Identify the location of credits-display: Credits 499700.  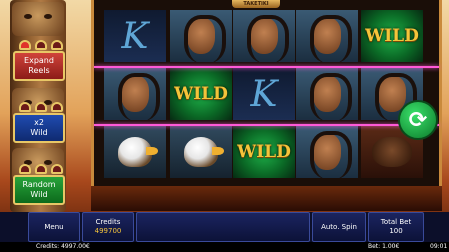
(108, 227).